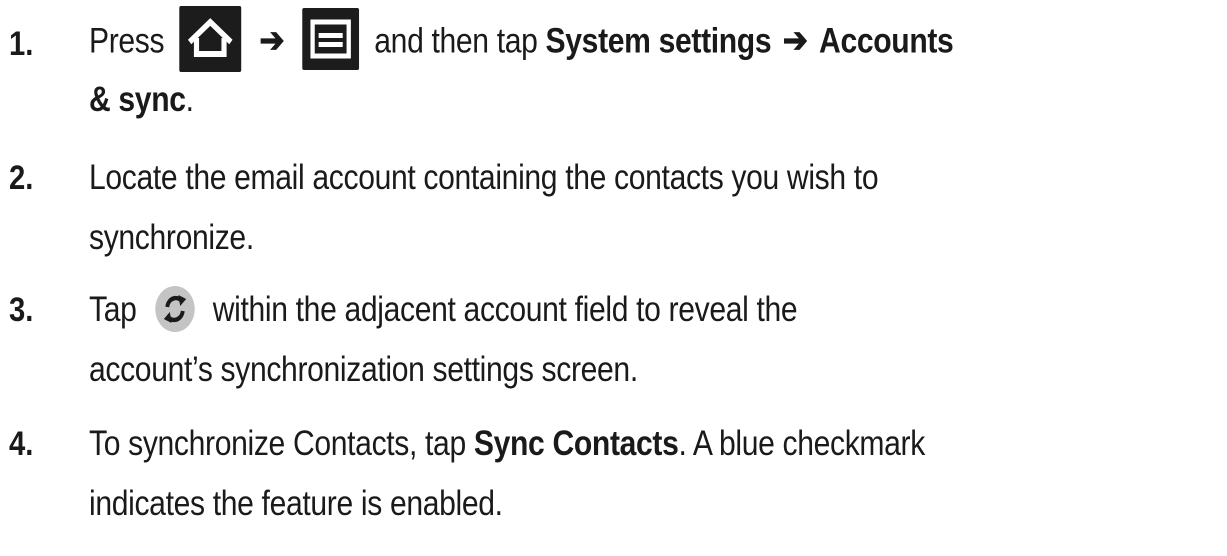 The height and width of the screenshot is (556, 1227). Describe the element at coordinates (886, 41) in the screenshot. I see `accounts-text: Accounts` at that location.